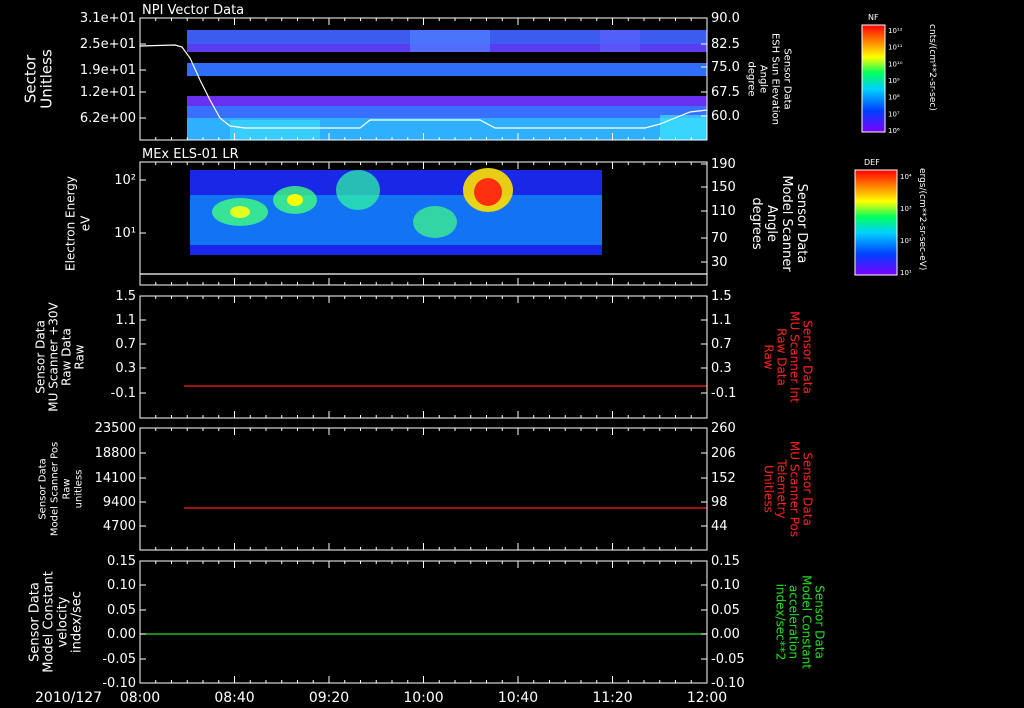 This screenshot has width=1024, height=708. What do you see at coordinates (890, 217) in the screenshot?
I see `colorbar-def: DEF 10⁴ 10³ 10² 10¹ ergs/(cm**2-sr-sec-eV)` at bounding box center [890, 217].